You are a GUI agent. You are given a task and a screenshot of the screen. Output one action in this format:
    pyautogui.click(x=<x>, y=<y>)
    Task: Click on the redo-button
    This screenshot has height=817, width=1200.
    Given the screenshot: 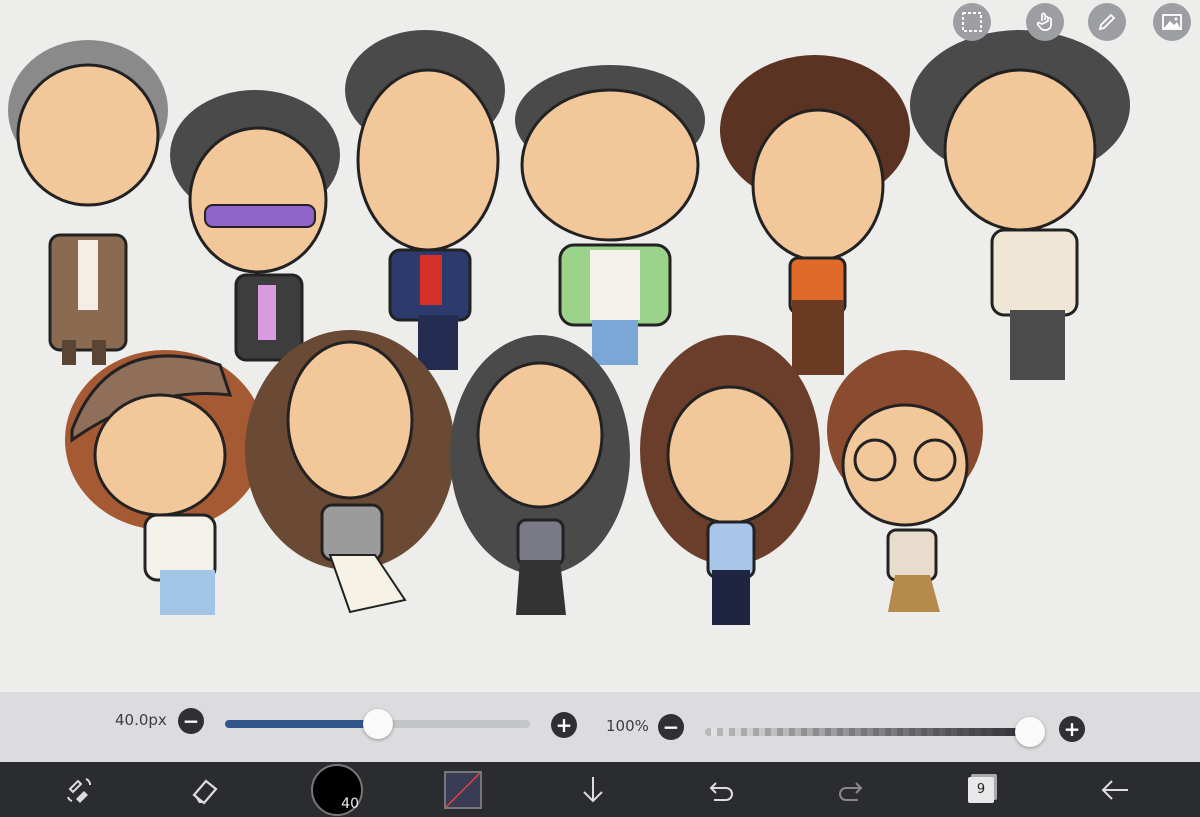 What is the action you would take?
    pyautogui.click(x=851, y=789)
    